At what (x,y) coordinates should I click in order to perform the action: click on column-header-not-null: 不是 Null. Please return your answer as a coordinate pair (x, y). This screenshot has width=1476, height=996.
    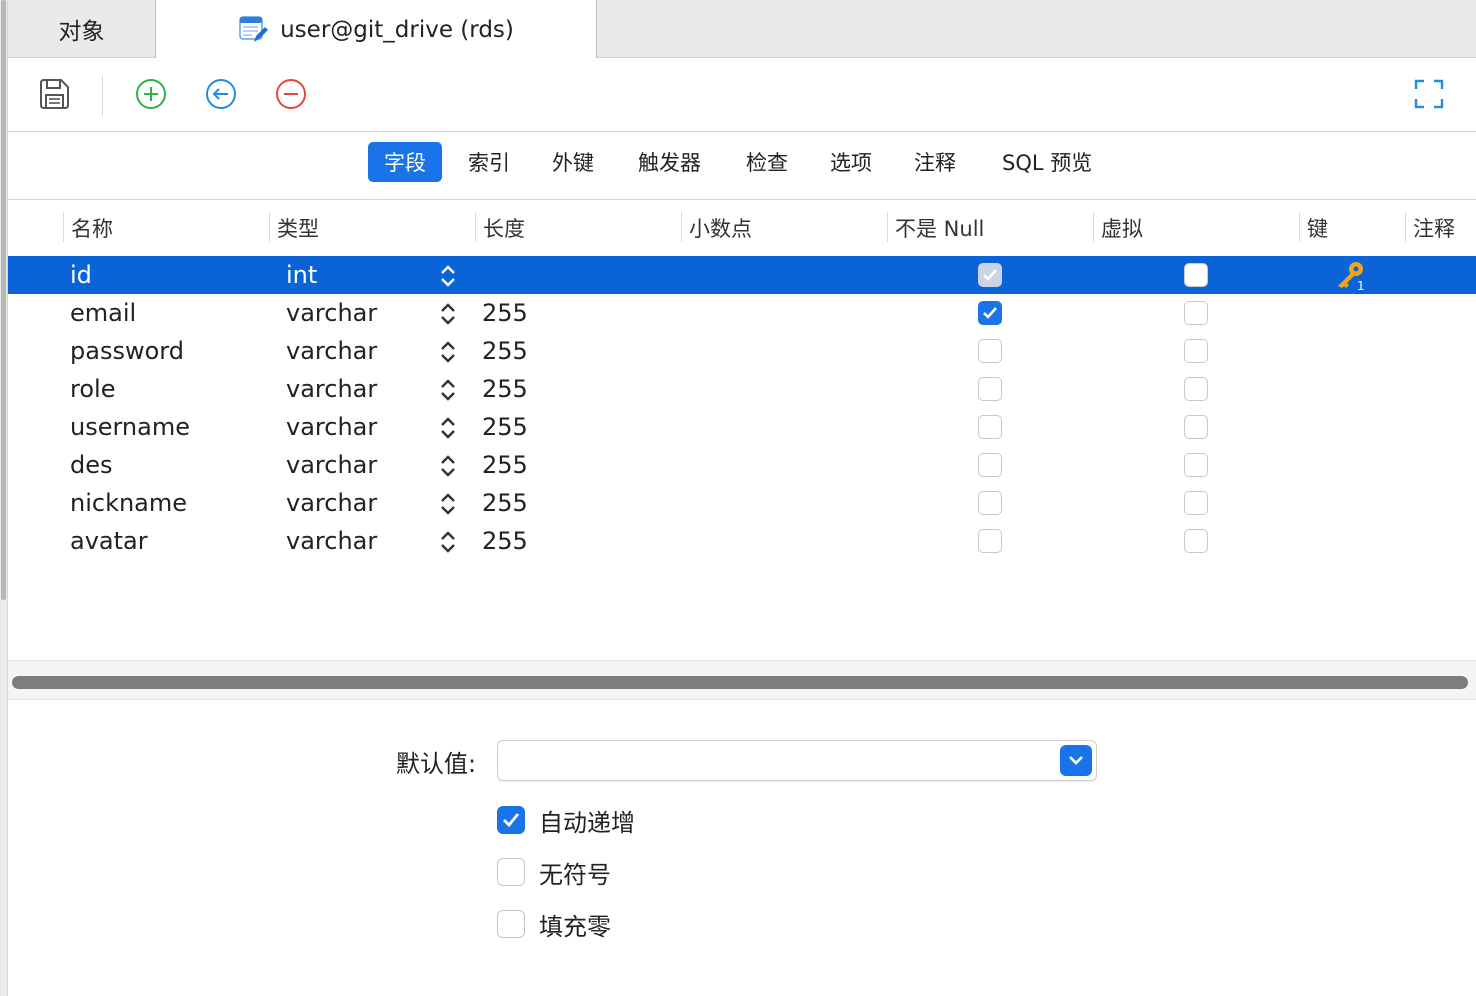
    Looking at the image, I should click on (935, 227).